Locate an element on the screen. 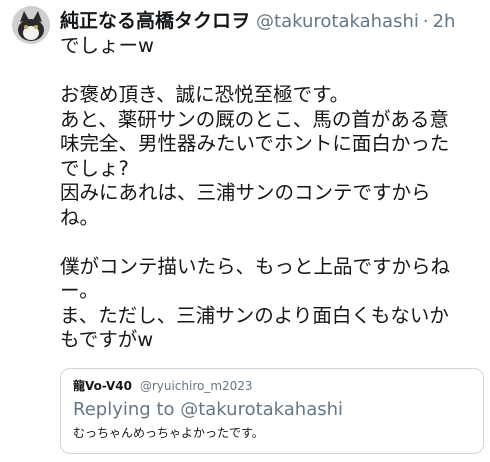 The width and height of the screenshot is (490, 462). avatar-cat-icon is located at coordinates (31, 25).